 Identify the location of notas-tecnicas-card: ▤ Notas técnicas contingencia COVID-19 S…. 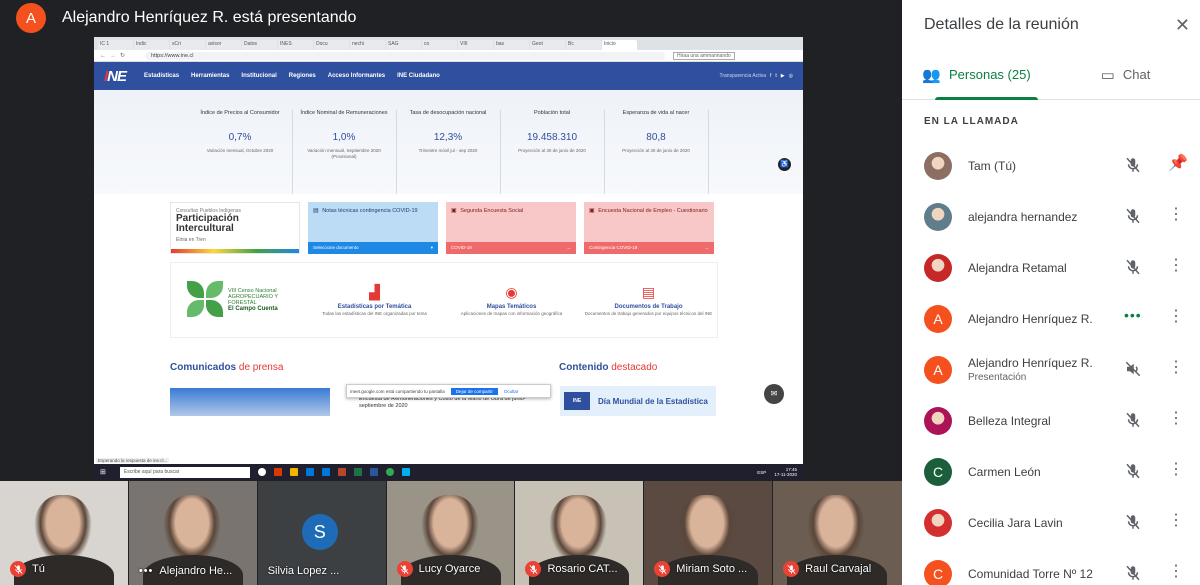
(373, 228).